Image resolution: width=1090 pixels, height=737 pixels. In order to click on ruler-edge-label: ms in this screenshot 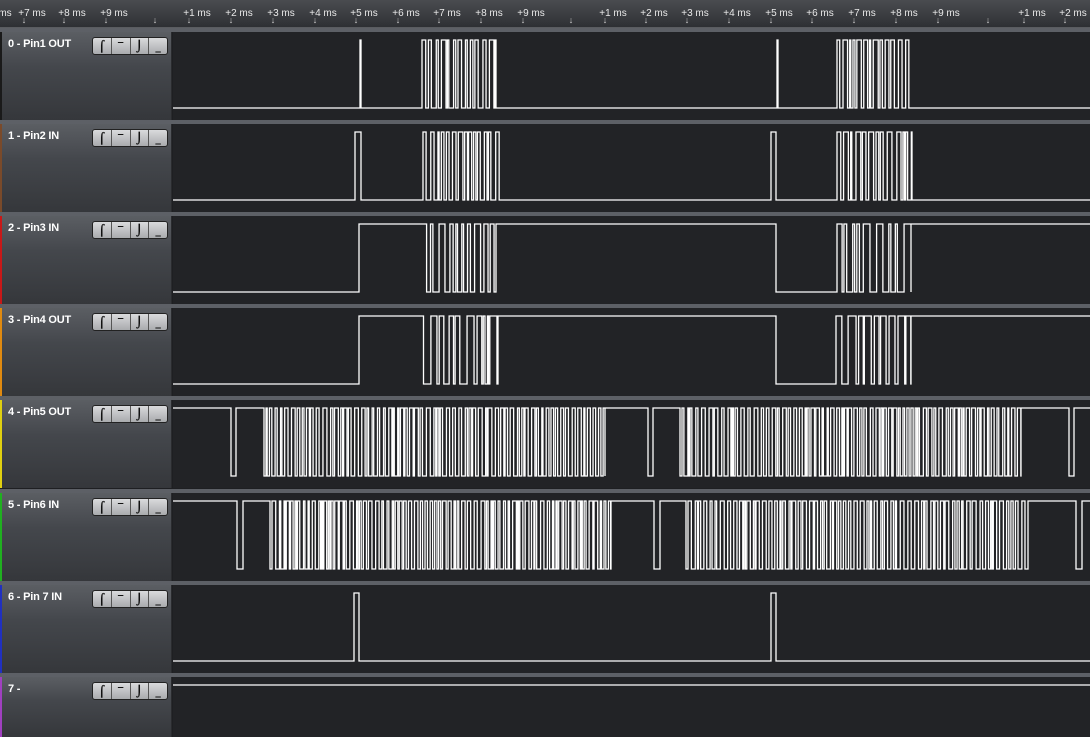, I will do `click(6, 13)`.